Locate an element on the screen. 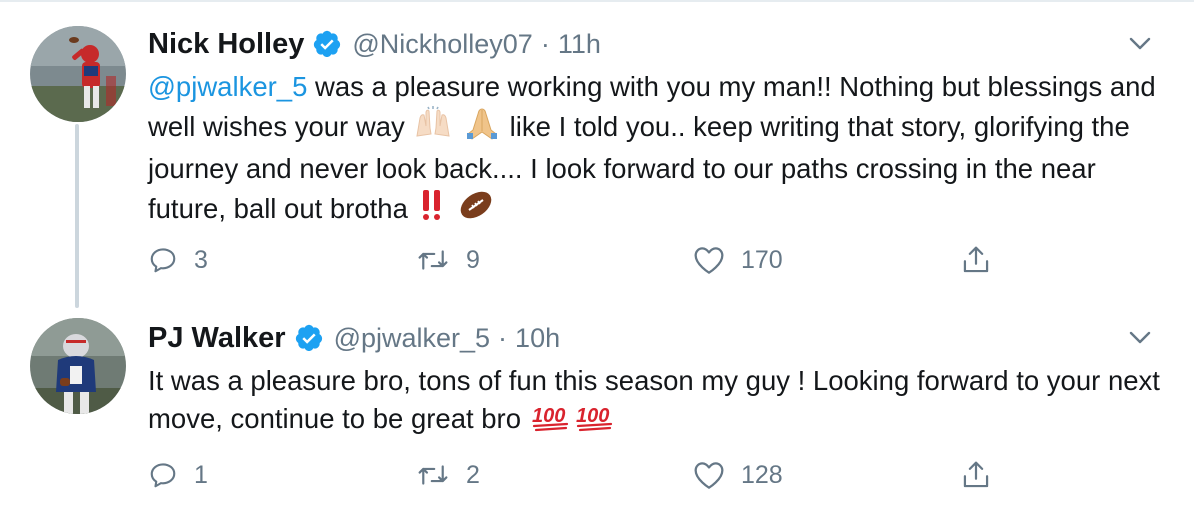 This screenshot has width=1194, height=514. reply-button: 1 is located at coordinates (178, 475).